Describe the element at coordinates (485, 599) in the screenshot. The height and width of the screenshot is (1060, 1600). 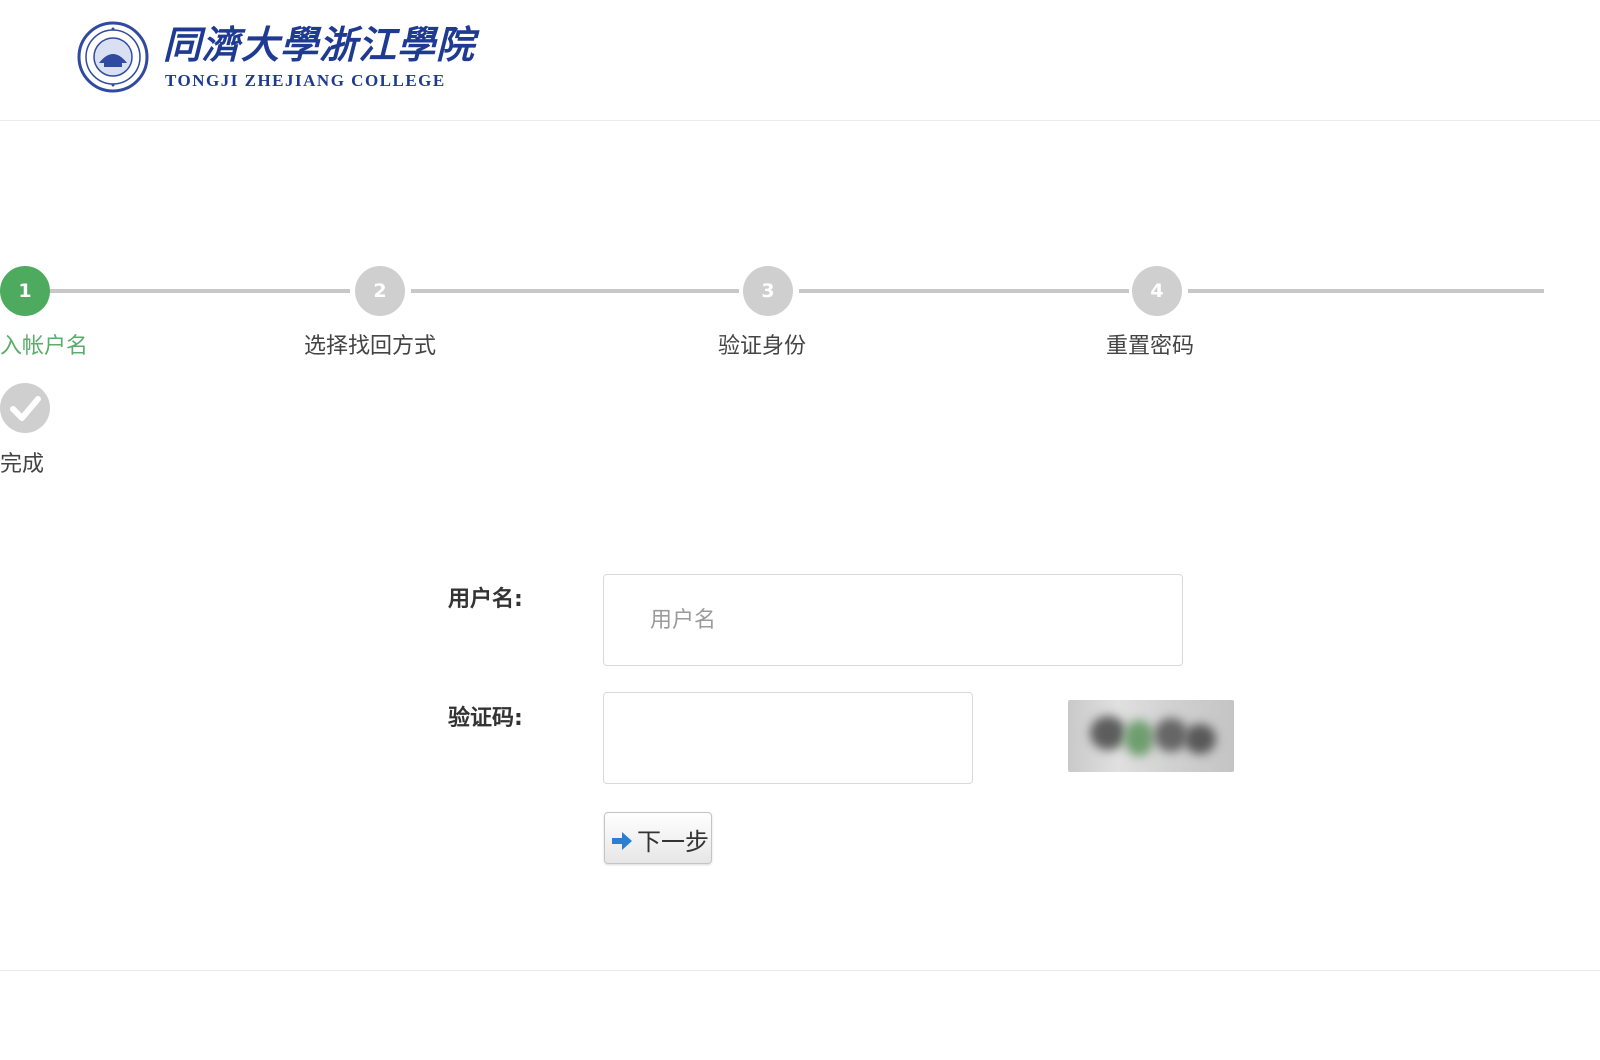
I see `username-label: 用户名:` at that location.